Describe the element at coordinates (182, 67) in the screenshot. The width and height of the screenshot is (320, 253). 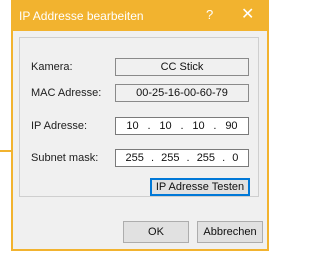
I see `kamera-field: CC Stick` at that location.